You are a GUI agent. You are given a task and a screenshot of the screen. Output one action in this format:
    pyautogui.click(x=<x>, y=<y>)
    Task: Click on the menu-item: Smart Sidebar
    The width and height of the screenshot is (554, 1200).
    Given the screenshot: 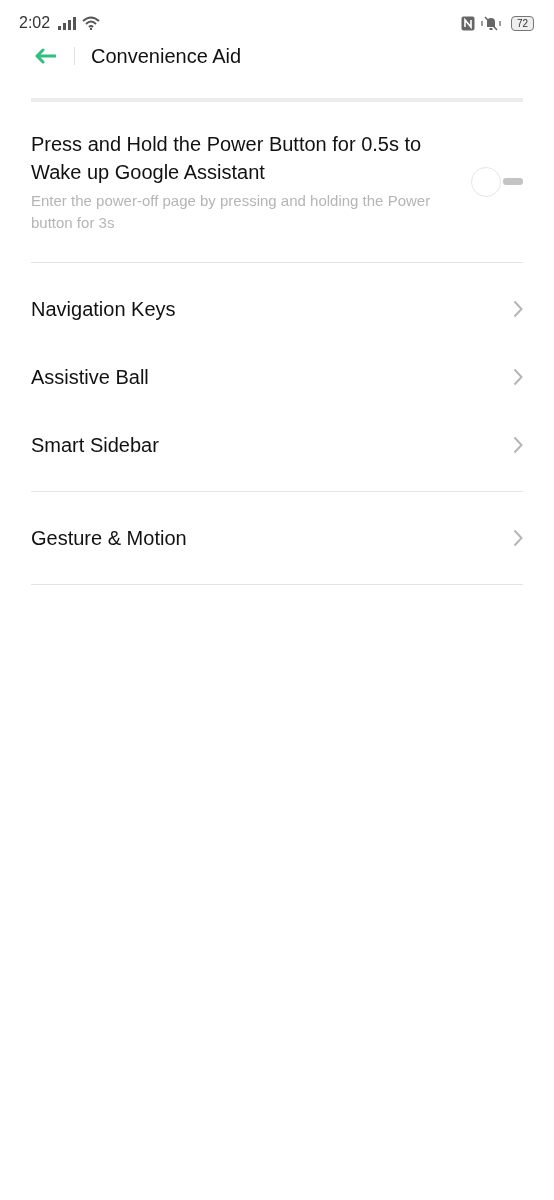 What is the action you would take?
    pyautogui.click(x=277, y=445)
    